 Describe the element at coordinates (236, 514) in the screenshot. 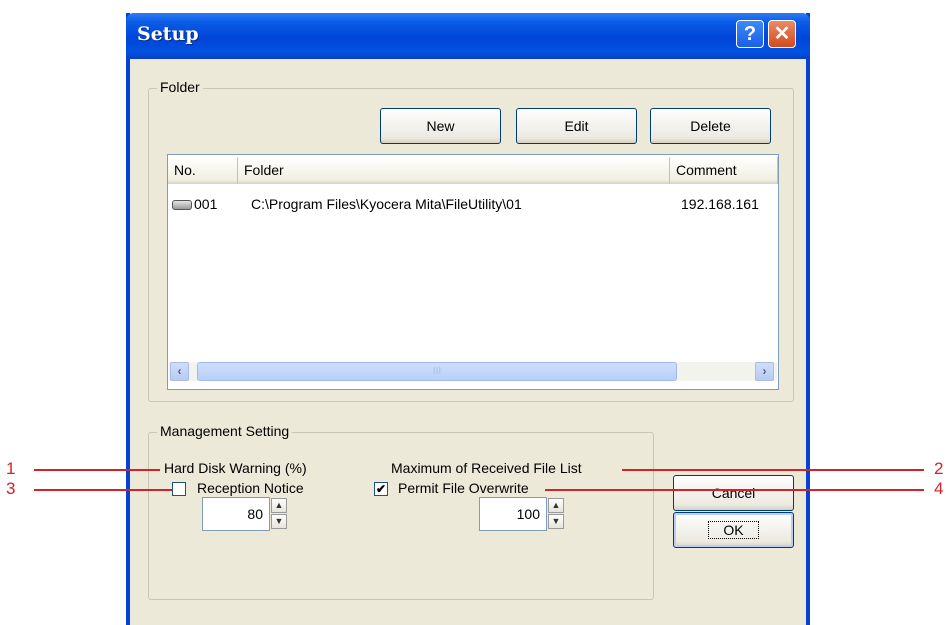

I see `hard-disk-warning-field: 80` at that location.